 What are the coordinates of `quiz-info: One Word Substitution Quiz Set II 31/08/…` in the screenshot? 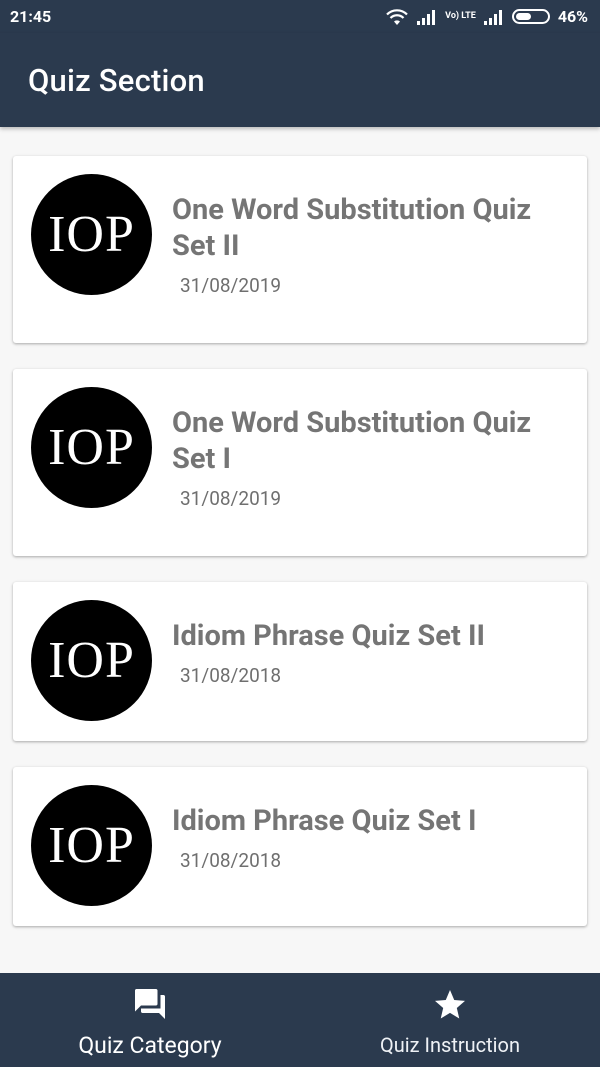 It's located at (370, 235).